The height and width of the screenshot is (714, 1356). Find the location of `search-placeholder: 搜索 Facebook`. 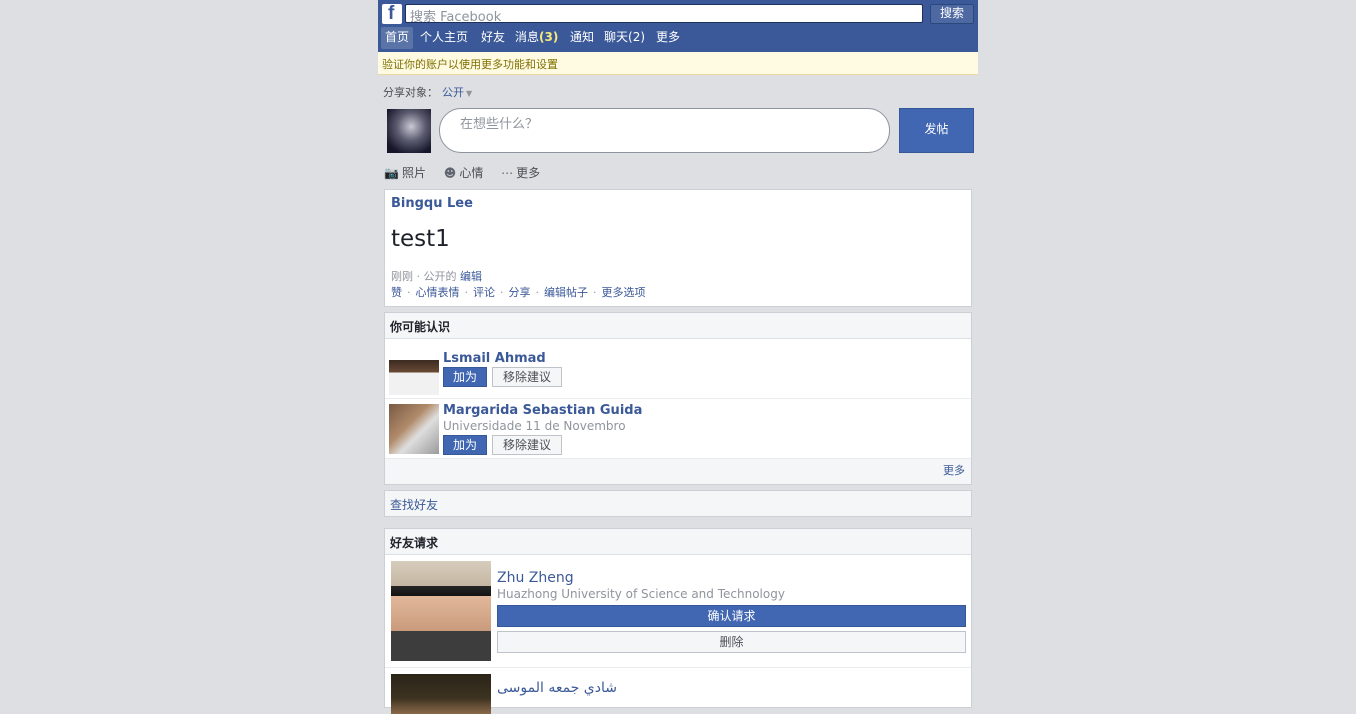

search-placeholder: 搜索 Facebook is located at coordinates (456, 17).